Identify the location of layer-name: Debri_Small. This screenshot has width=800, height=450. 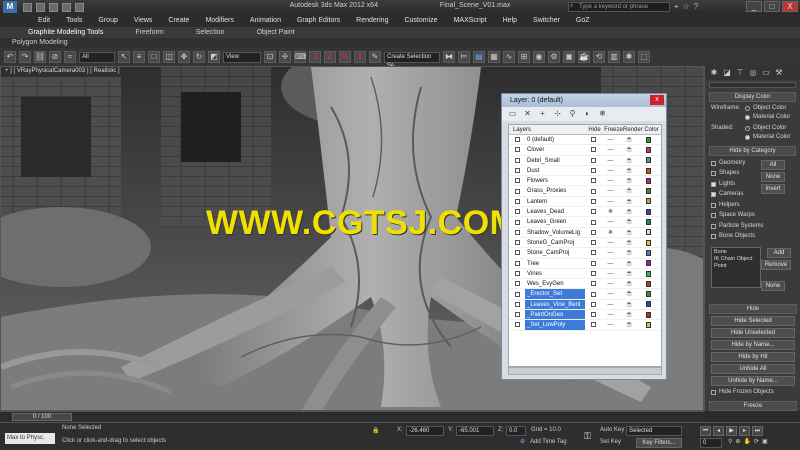
(555, 160).